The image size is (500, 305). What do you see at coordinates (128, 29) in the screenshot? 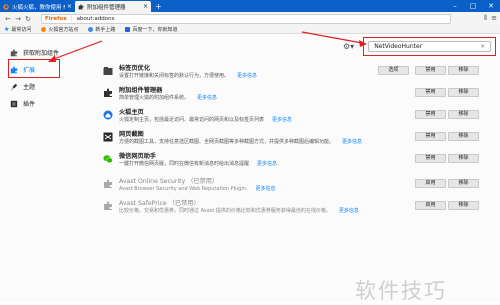
I see `baidu-icon` at bounding box center [128, 29].